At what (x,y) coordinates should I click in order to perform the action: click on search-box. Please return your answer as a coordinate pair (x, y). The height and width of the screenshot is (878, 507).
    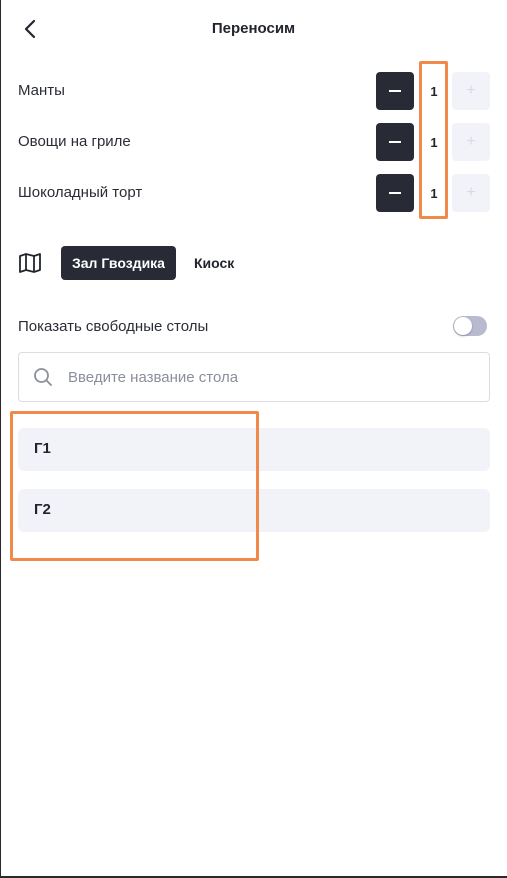
    Looking at the image, I should click on (254, 377).